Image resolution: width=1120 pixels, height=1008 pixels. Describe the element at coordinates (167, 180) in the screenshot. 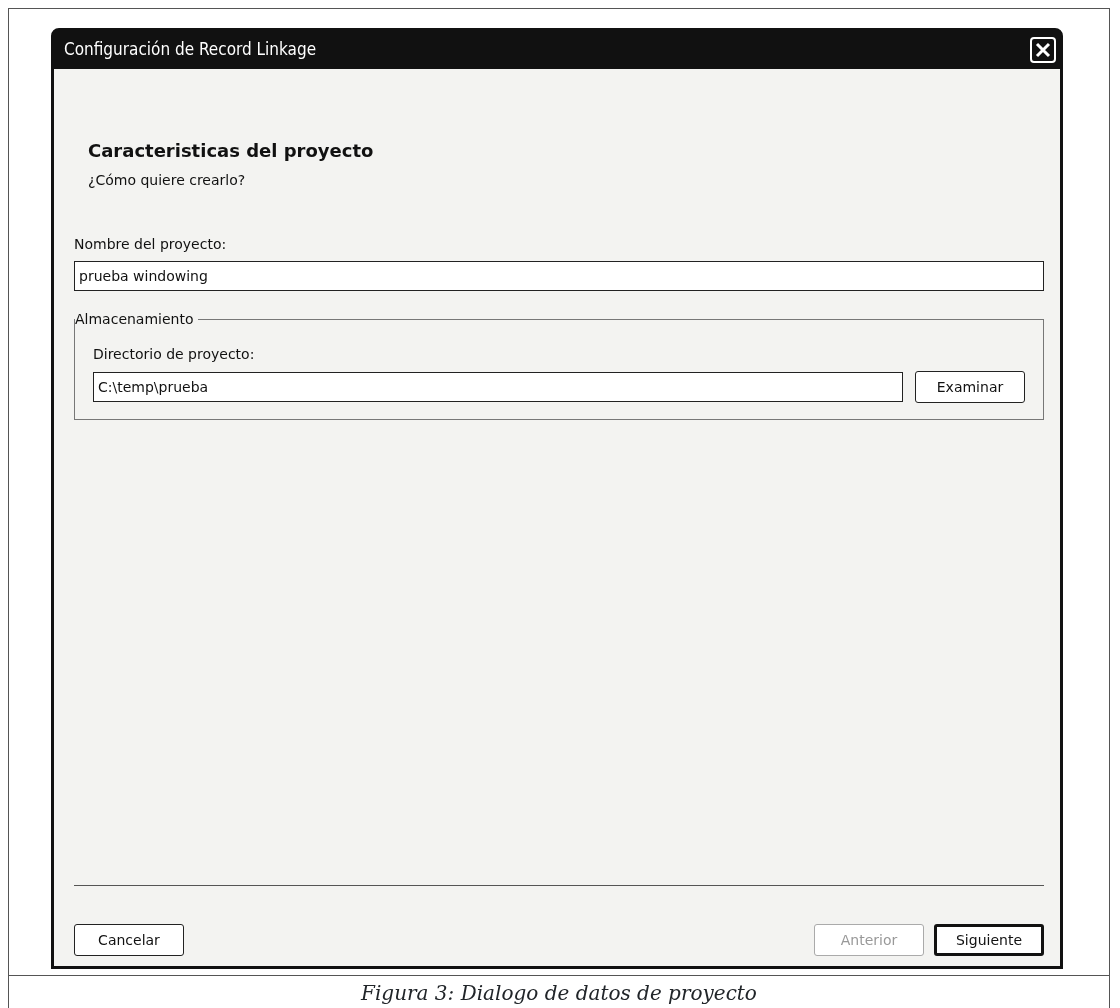

I see `page-subtitle: ¿Cómo quiere crearlo?` at that location.